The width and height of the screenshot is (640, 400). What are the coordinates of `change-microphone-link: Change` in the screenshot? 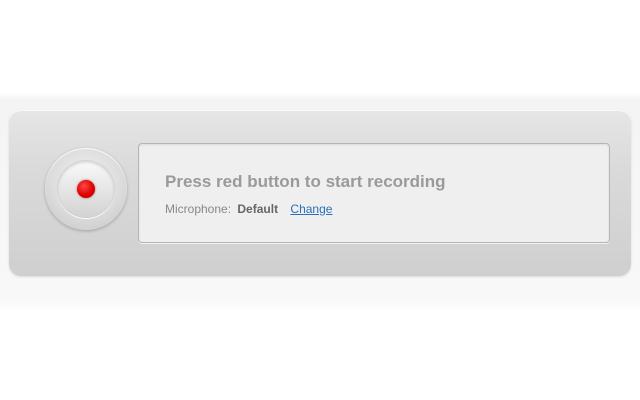 It's located at (311, 209).